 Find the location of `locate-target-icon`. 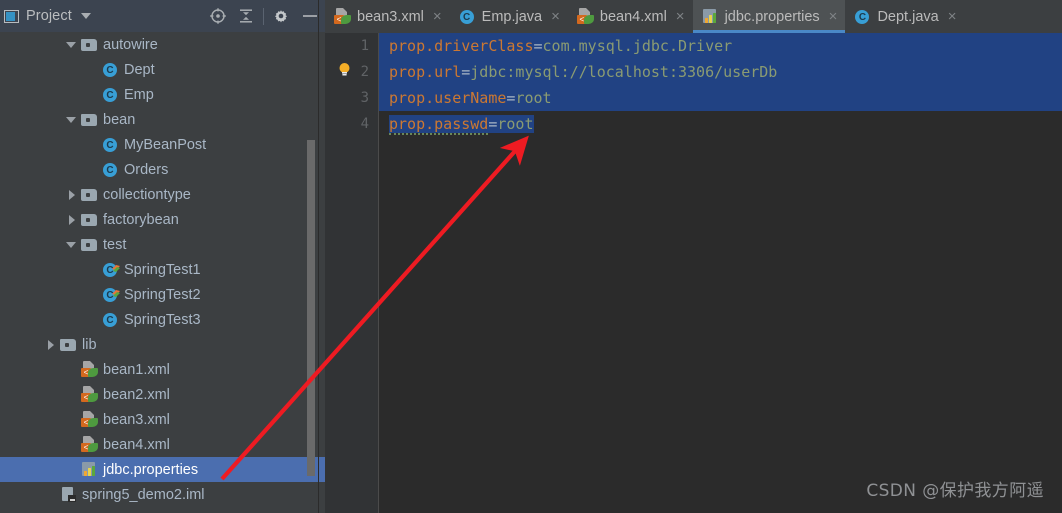

locate-target-icon is located at coordinates (218, 16).